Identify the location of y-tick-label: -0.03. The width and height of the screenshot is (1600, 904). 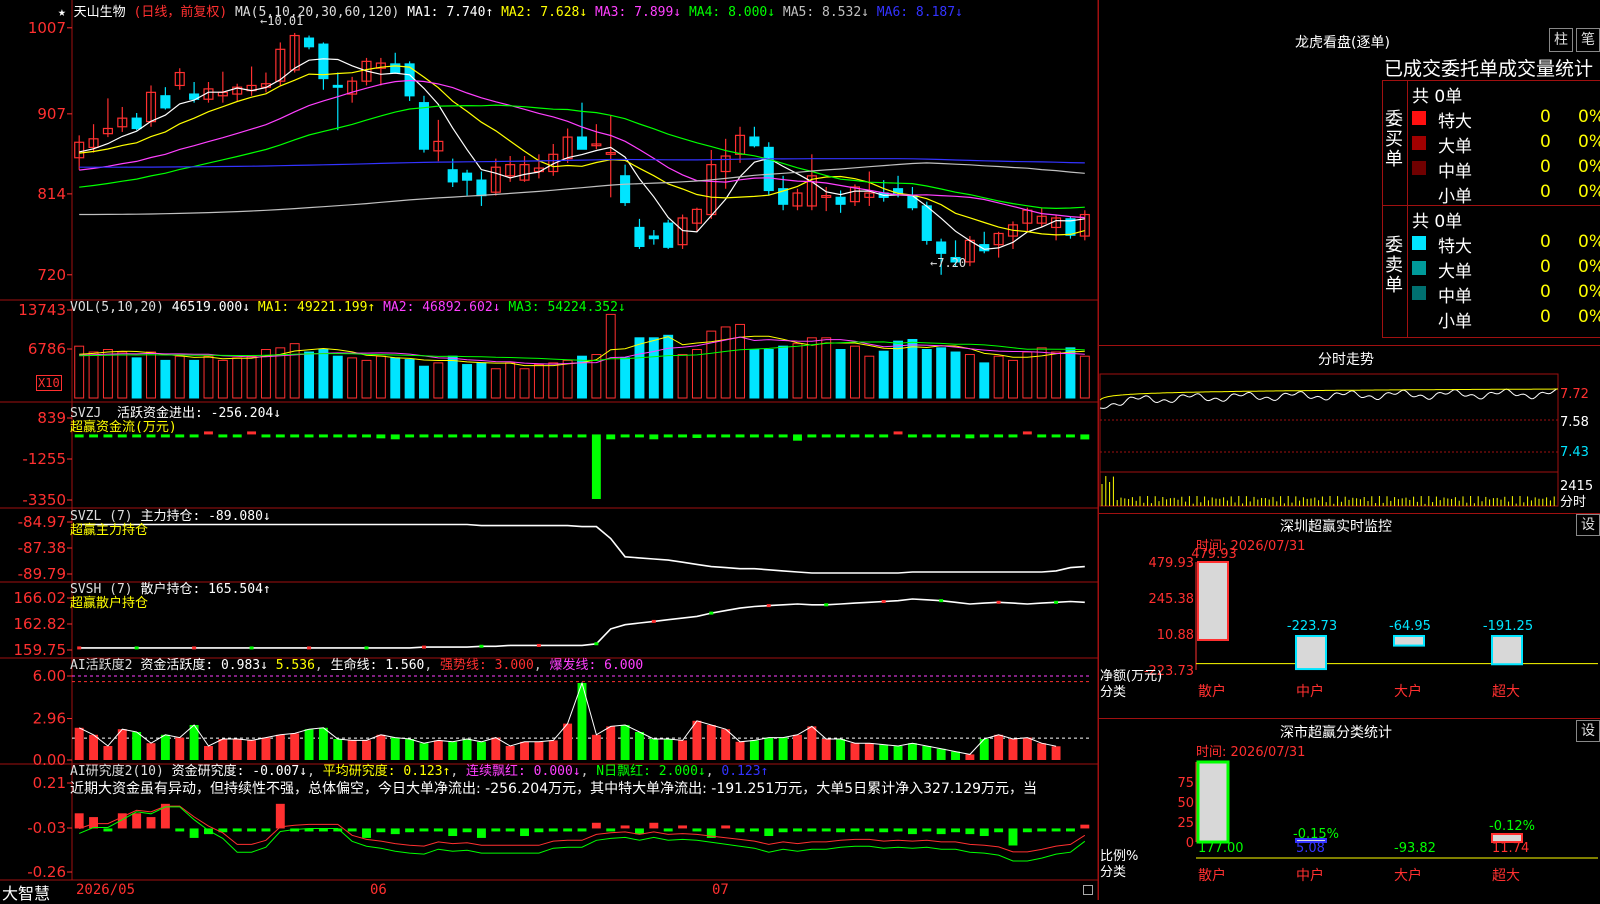
(46, 828).